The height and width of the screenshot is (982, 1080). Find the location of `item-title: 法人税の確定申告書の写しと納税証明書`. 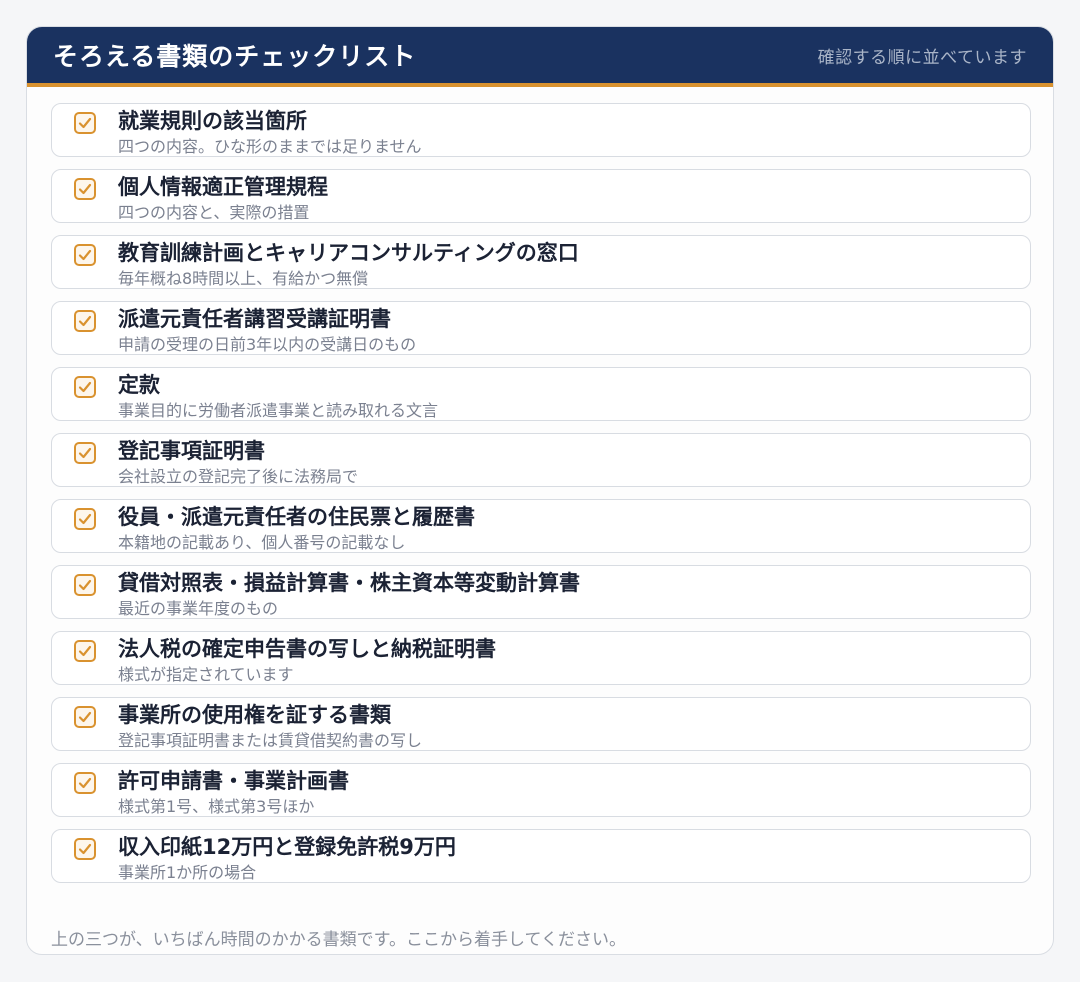

item-title: 法人税の確定申告書の写しと納税証明書 is located at coordinates (307, 649).